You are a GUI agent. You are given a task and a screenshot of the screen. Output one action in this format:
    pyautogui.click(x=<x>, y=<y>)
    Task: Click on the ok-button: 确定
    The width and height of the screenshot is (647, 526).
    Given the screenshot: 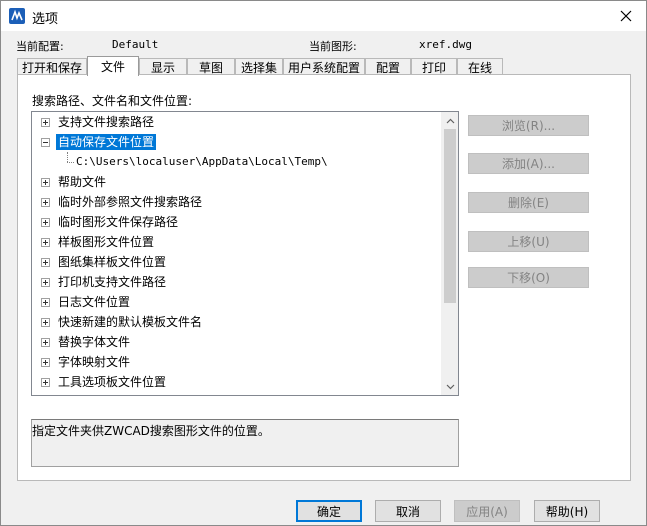 What is the action you would take?
    pyautogui.click(x=329, y=511)
    